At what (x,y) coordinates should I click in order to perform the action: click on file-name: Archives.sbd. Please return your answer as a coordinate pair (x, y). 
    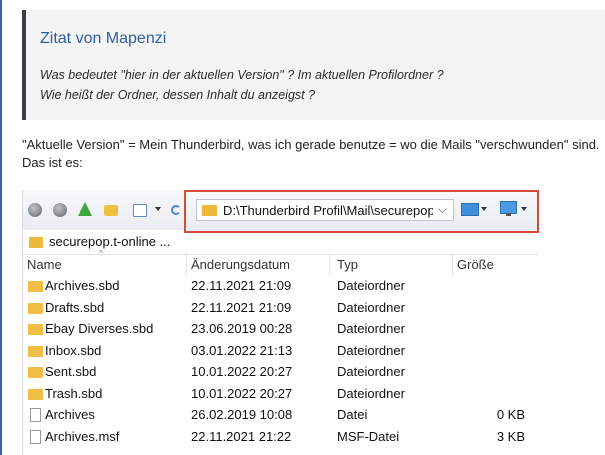
    Looking at the image, I should click on (82, 285).